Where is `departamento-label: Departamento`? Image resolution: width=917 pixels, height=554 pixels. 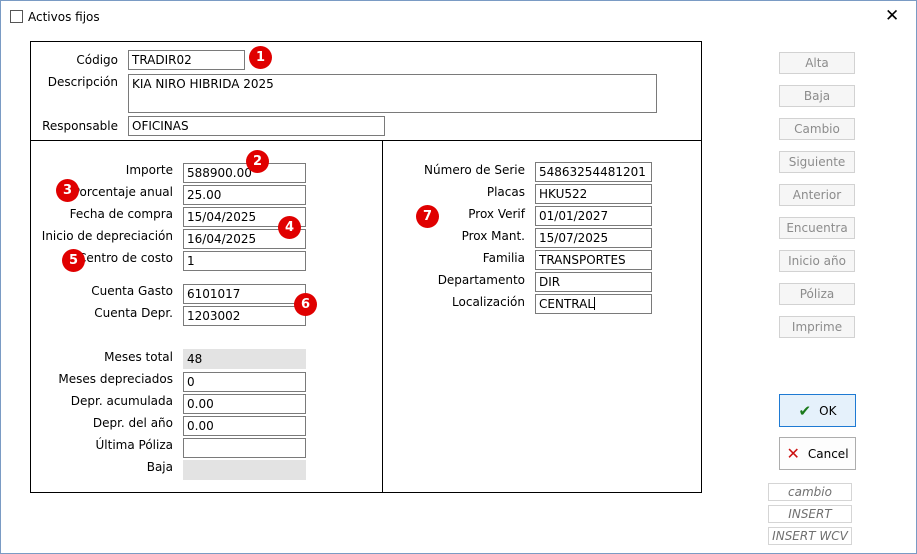 departamento-label: Departamento is located at coordinates (481, 280).